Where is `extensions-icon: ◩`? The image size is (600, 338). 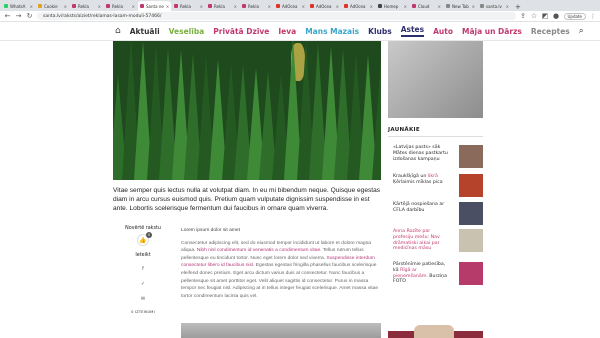 extensions-icon: ◩ is located at coordinates (545, 16).